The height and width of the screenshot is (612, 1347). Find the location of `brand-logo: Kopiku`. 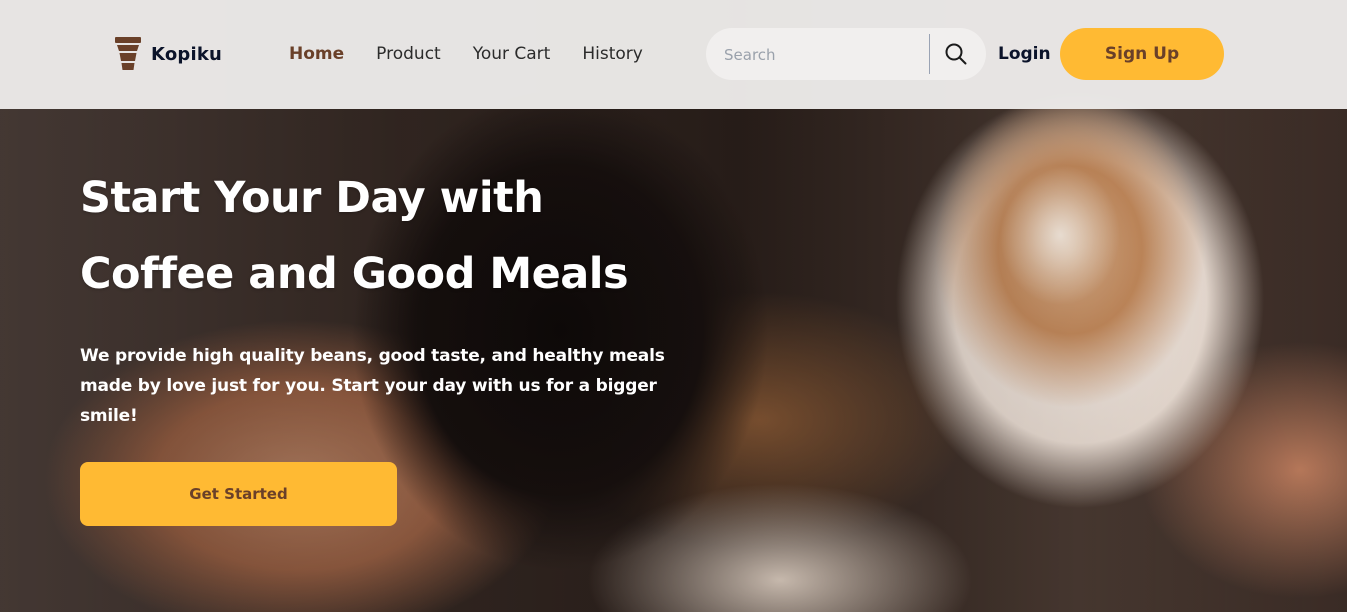

brand-logo: Kopiku is located at coordinates (167, 54).